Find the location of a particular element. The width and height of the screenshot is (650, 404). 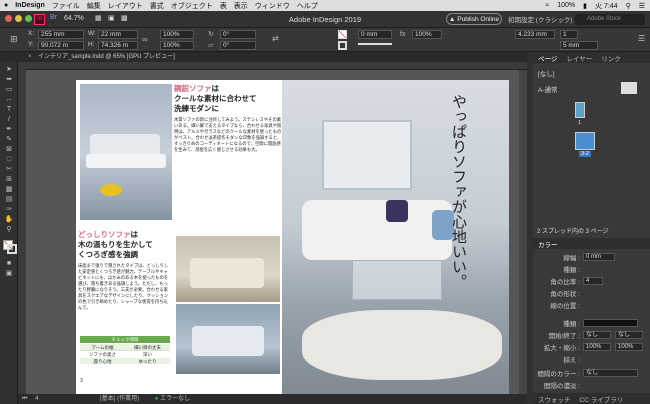

end-select: なし is located at coordinates (629, 335).